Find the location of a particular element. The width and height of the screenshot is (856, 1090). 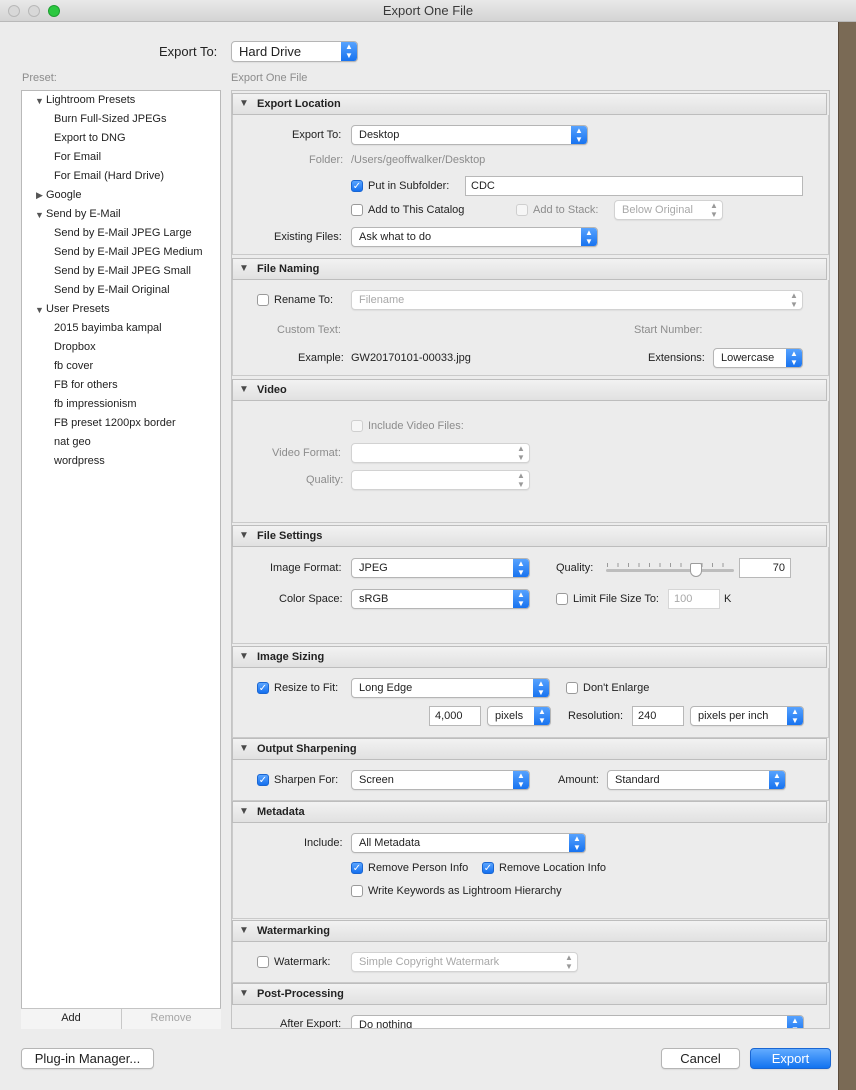

add-stack-label: Add to Stack: is located at coordinates (566, 210).